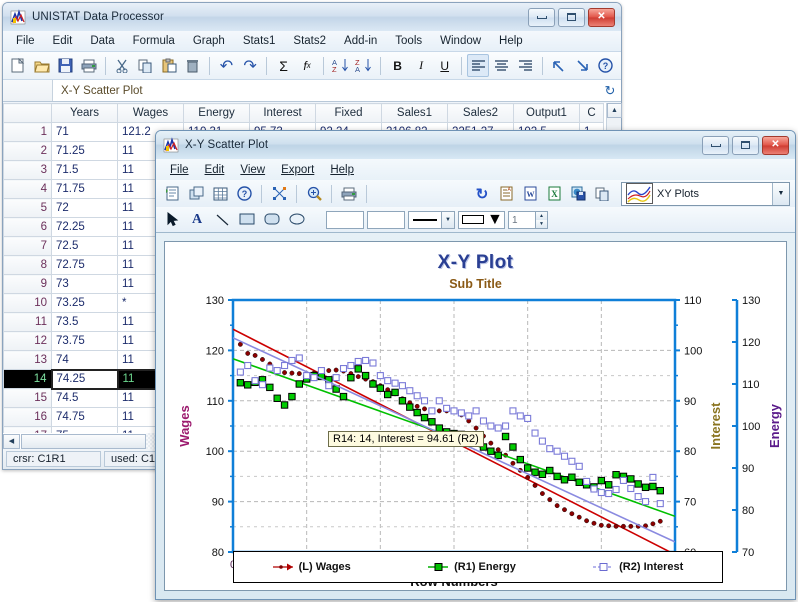 The width and height of the screenshot is (798, 602). Describe the element at coordinates (27, 341) in the screenshot. I see `row-header: 12` at that location.